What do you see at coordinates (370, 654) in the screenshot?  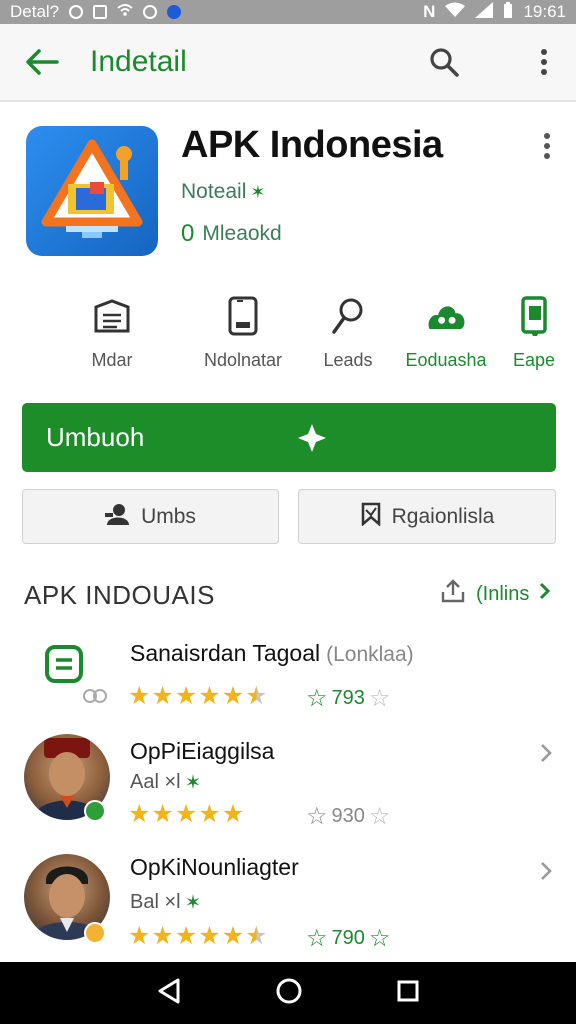 I see `reviewer-tag: (Lonklaa)` at bounding box center [370, 654].